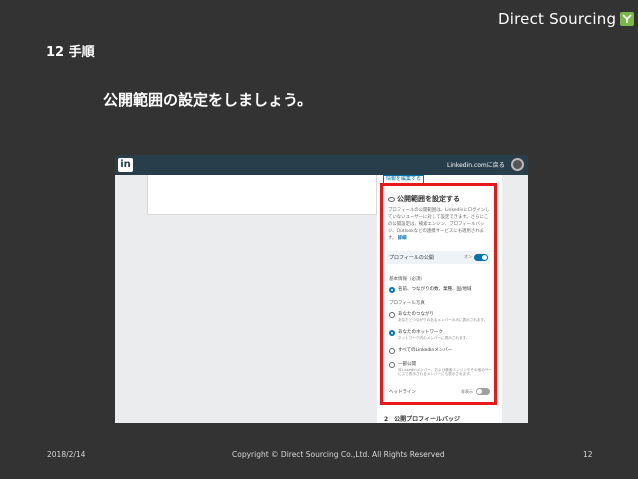  What do you see at coordinates (407, 279) in the screenshot?
I see `basic-info-section-label: 基本情報（必須）` at bounding box center [407, 279].